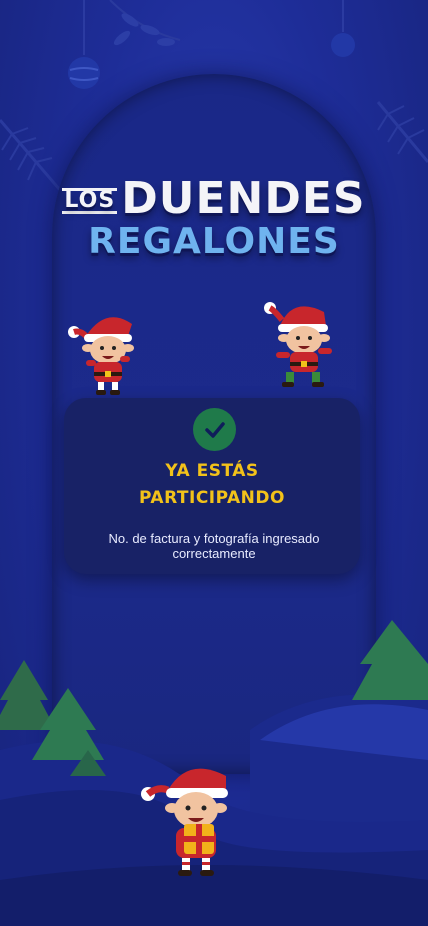 The image size is (428, 926). What do you see at coordinates (84, 44) in the screenshot?
I see `ornament-left-icon` at bounding box center [84, 44].